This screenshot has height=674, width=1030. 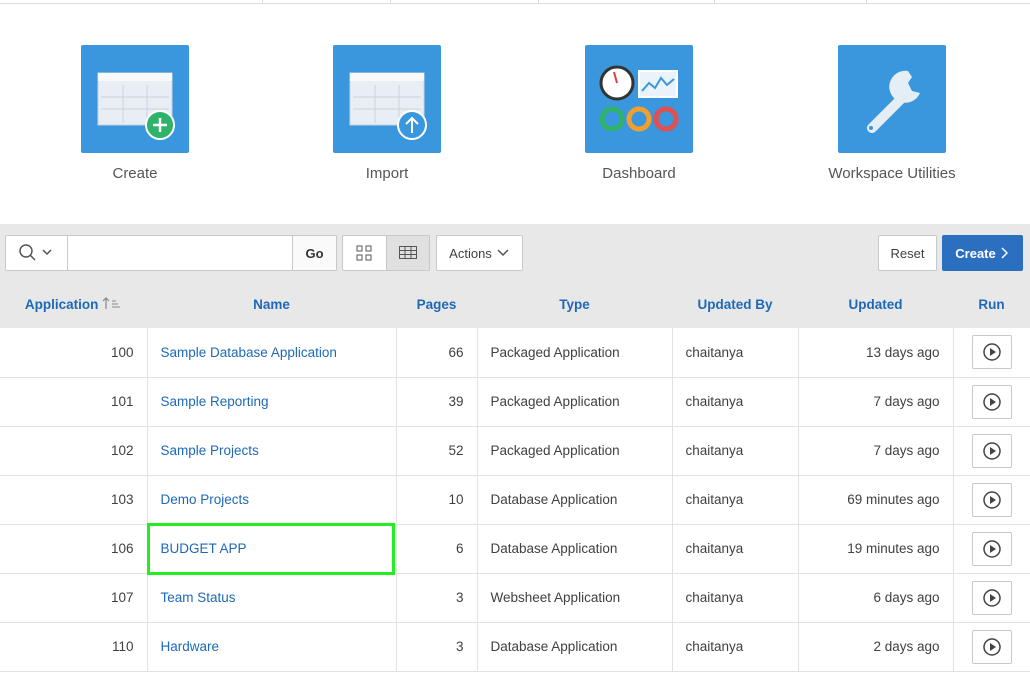 What do you see at coordinates (271, 304) in the screenshot?
I see `col-name-header: Name` at bounding box center [271, 304].